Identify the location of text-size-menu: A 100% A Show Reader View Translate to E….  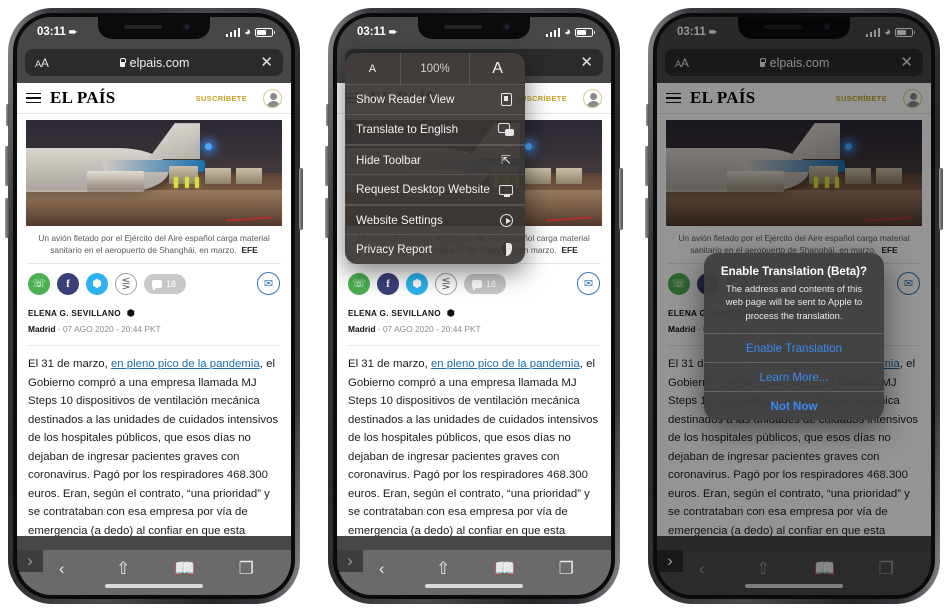
(435, 158).